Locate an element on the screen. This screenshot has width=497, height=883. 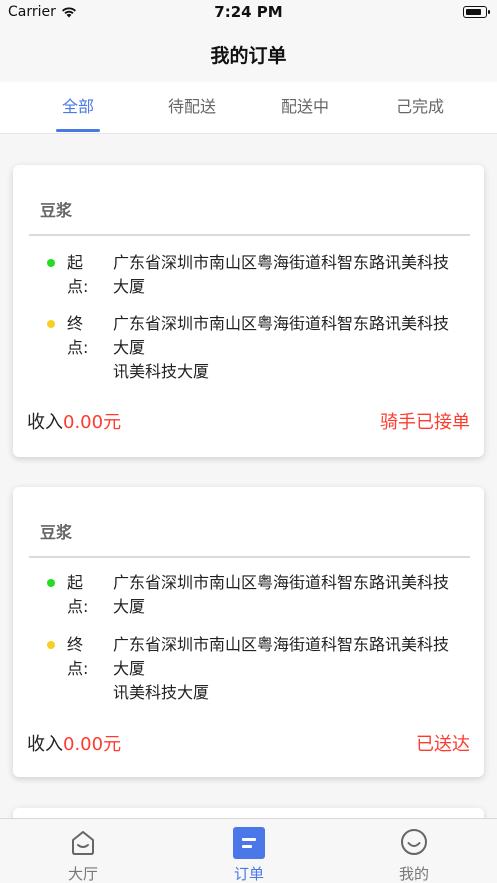
tabbar-item-orders: 订单 is located at coordinates (249, 855).